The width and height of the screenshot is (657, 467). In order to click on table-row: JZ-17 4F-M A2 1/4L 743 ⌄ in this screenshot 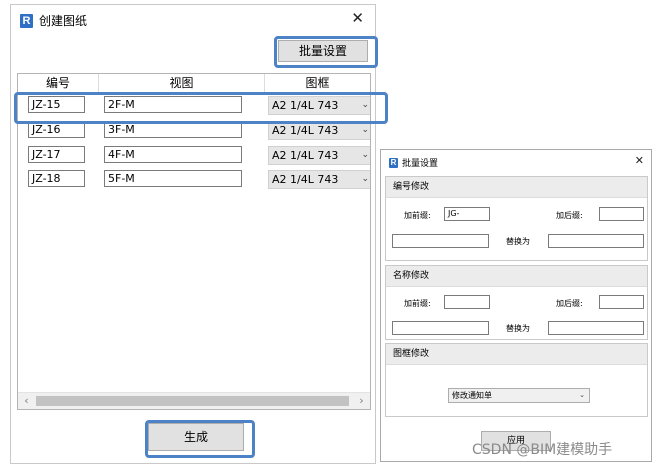, I will do `click(194, 158)`.